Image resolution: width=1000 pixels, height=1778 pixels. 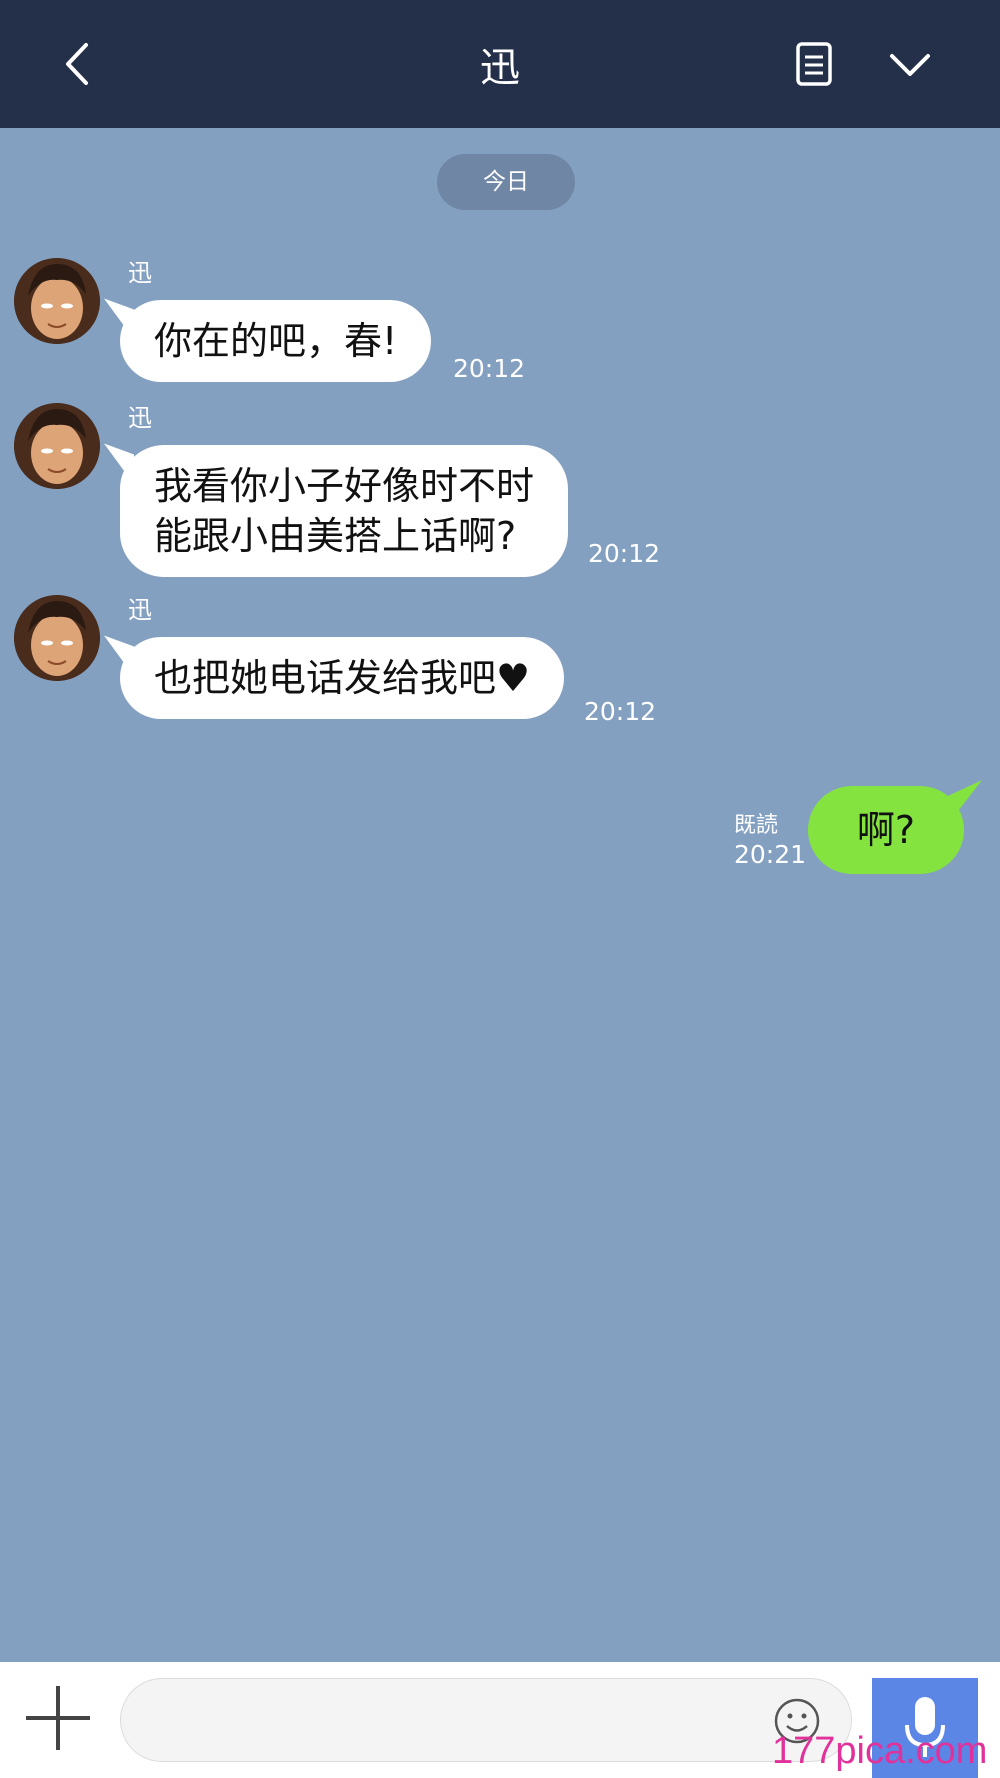 I want to click on date-separator: 今日, so click(x=506, y=182).